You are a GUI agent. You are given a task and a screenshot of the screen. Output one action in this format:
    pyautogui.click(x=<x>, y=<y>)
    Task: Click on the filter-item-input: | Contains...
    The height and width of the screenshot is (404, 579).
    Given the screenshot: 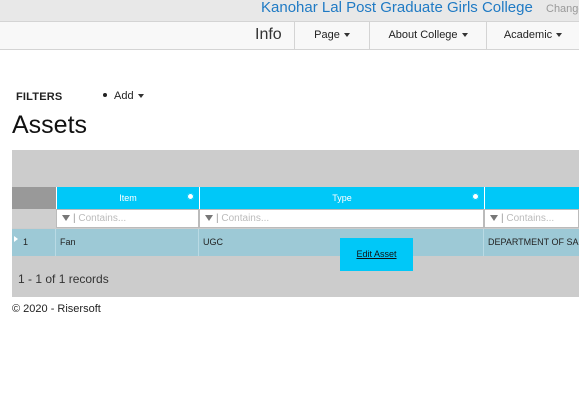 What is the action you would take?
    pyautogui.click(x=127, y=218)
    